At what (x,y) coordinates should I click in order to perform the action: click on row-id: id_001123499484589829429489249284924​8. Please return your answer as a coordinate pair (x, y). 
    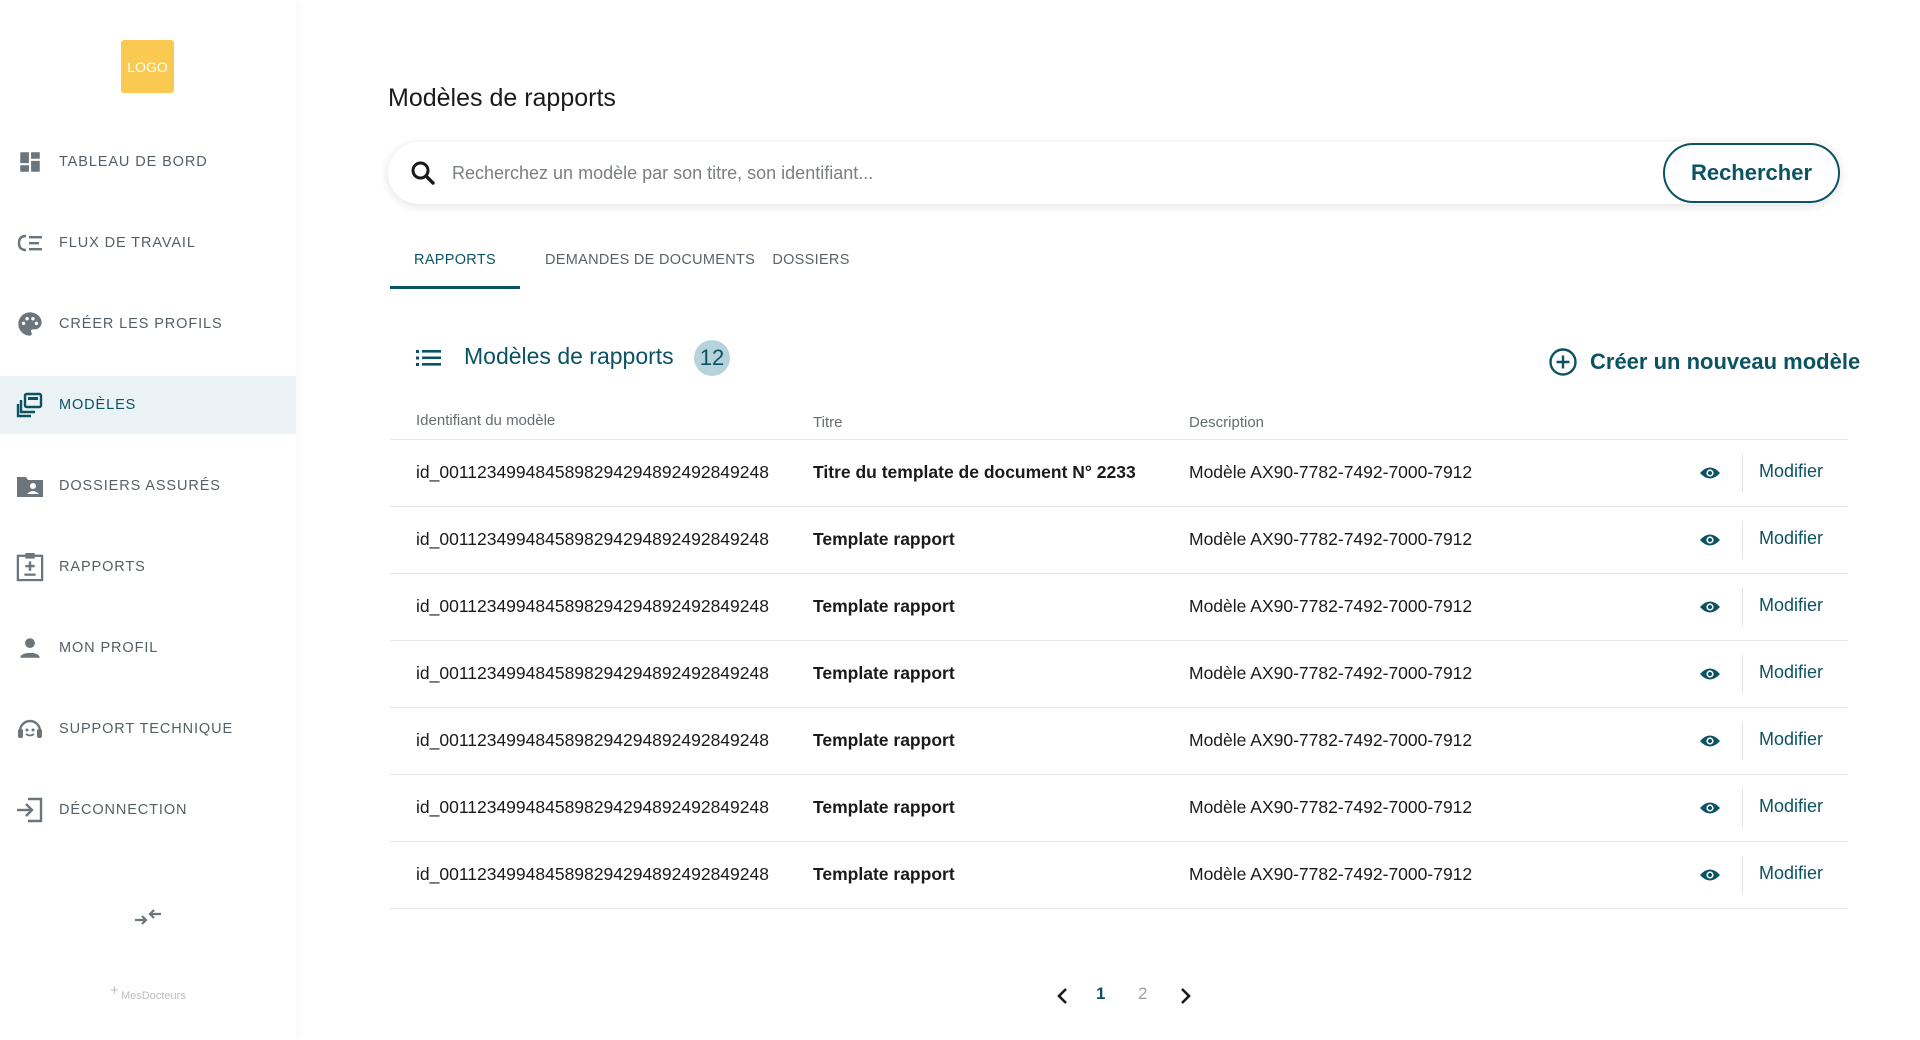
    Looking at the image, I should click on (592, 472).